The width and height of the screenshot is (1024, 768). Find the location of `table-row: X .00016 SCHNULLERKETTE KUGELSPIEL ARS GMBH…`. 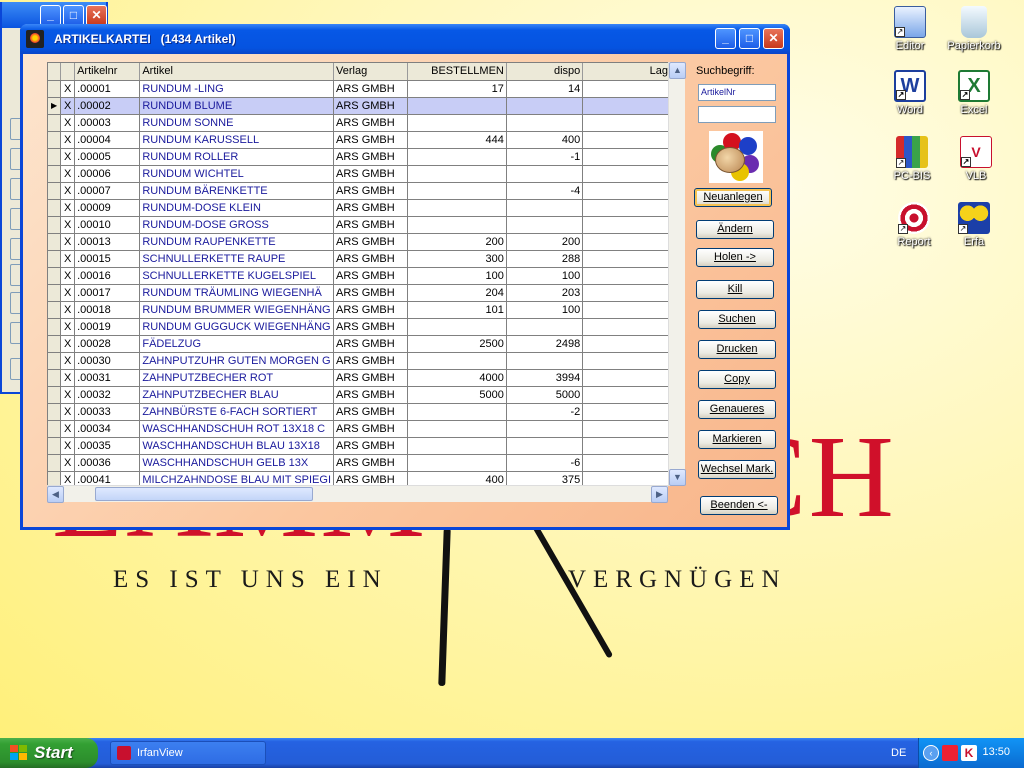

table-row: X .00016 SCHNULLERKETTE KUGELSPIEL ARS GMBH… is located at coordinates (359, 276).